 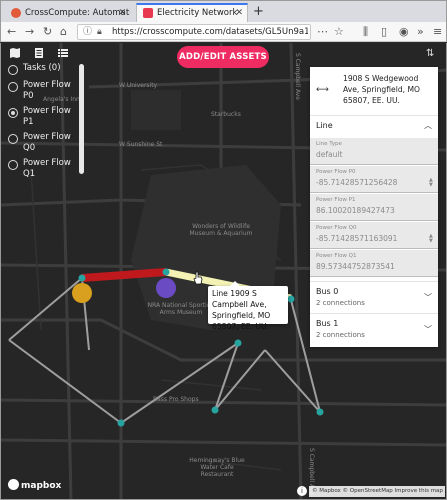 I want to click on bookmark-icon: ☆, so click(x=339, y=32).